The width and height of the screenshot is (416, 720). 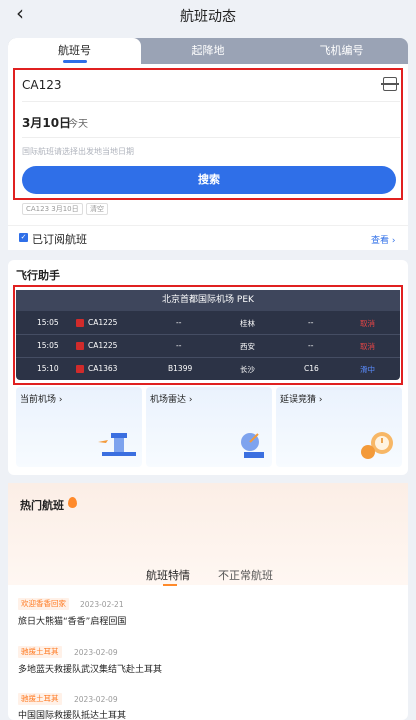 I want to click on radar-dish-icon, so click(x=252, y=445).